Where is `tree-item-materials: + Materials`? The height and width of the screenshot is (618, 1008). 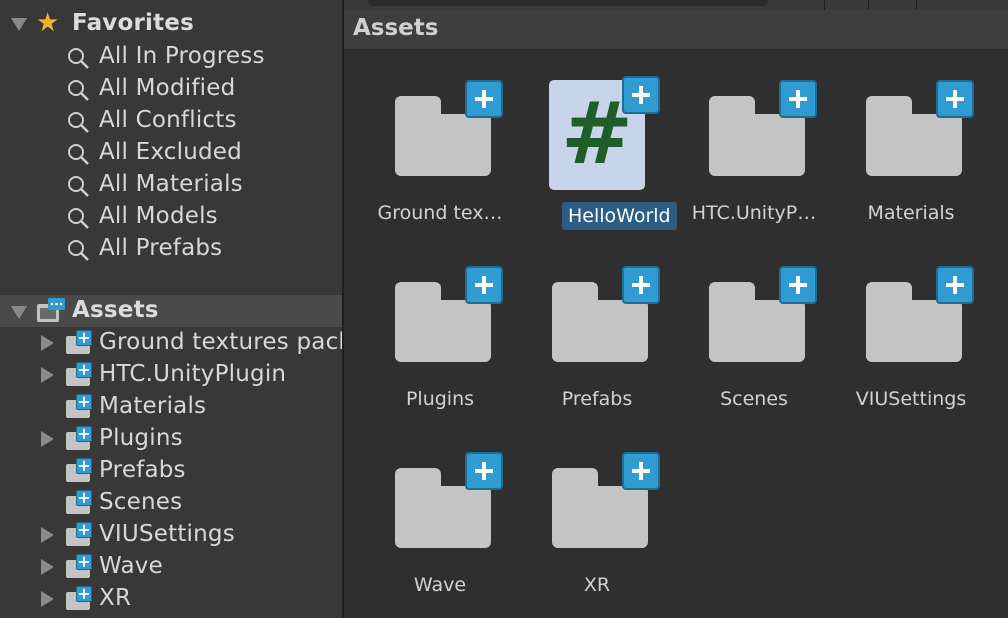
tree-item-materials: + Materials is located at coordinates (171, 407).